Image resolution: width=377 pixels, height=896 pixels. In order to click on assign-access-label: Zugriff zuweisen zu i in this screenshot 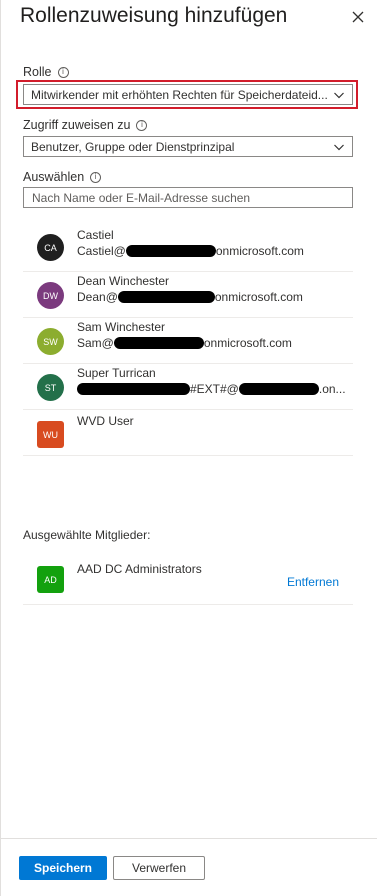, I will do `click(85, 125)`.